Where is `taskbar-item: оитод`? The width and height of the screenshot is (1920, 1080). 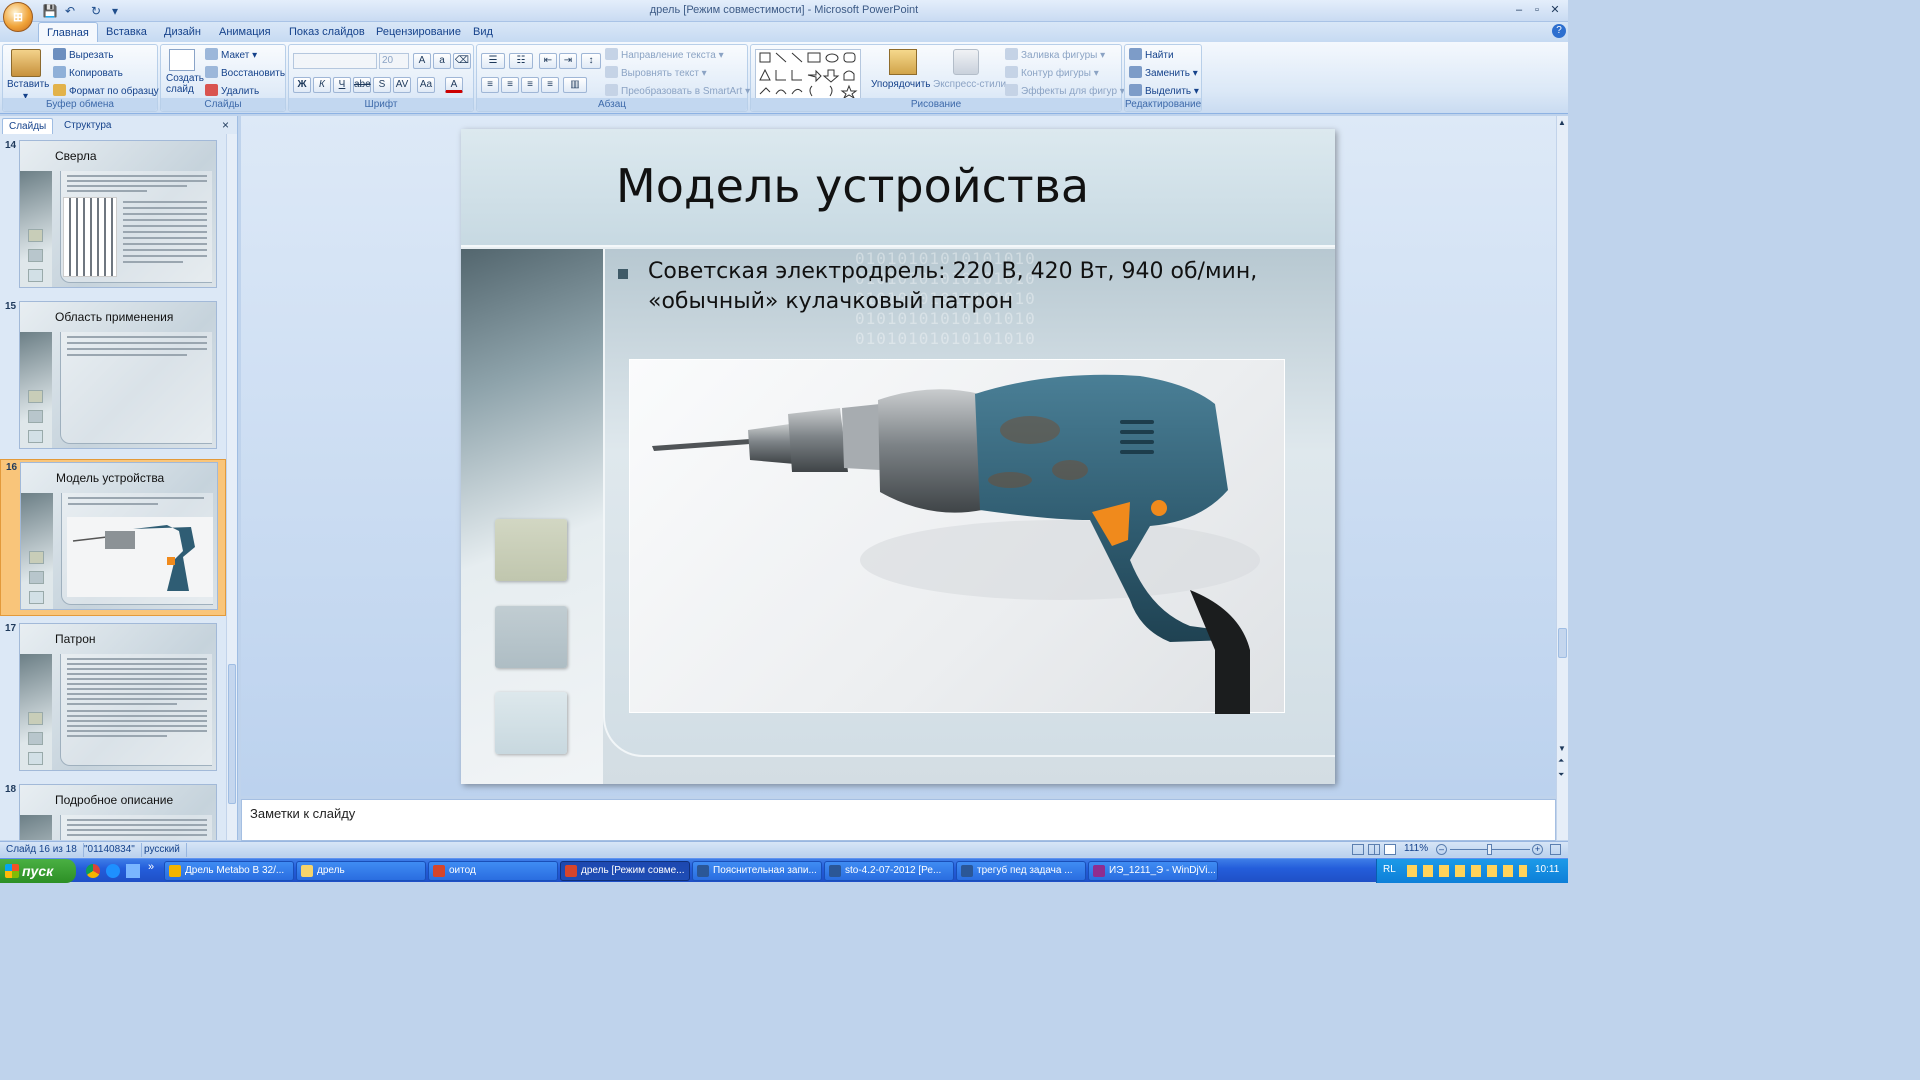
taskbar-item: оитод is located at coordinates (493, 871).